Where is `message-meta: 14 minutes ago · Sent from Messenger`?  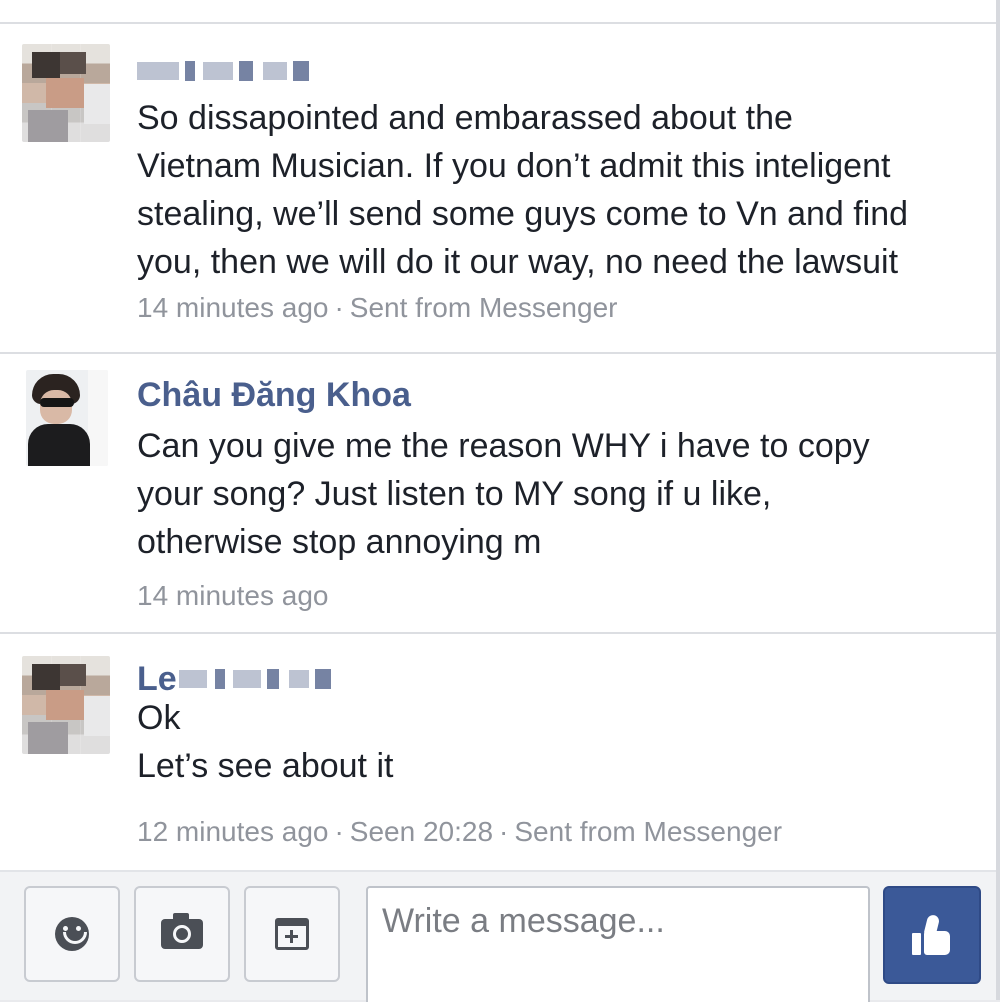
message-meta: 14 minutes ago · Sent from Messenger is located at coordinates (377, 308).